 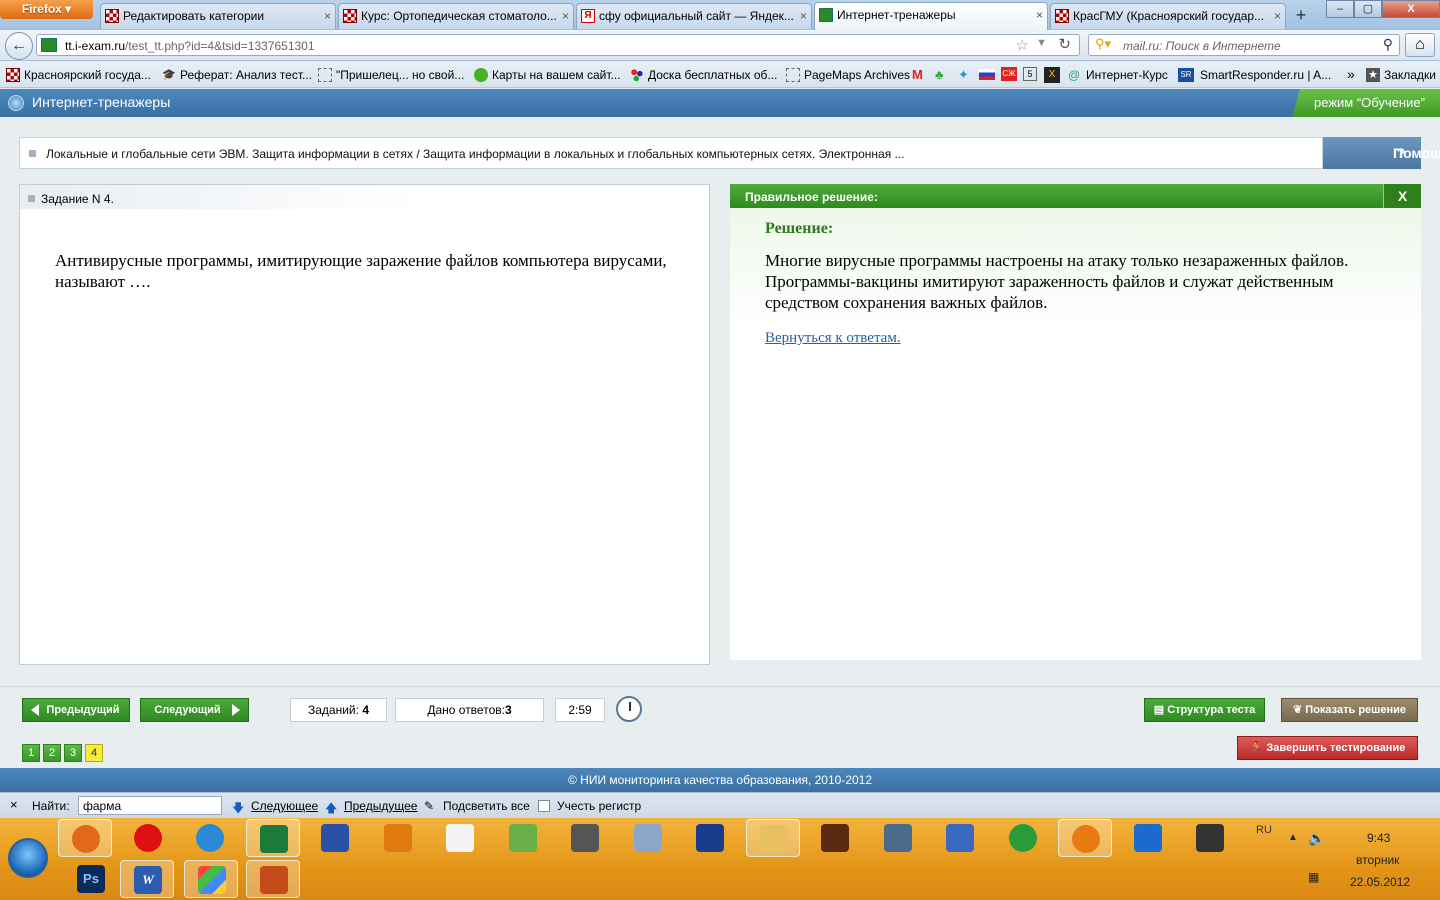 What do you see at coordinates (19, 46) in the screenshot?
I see `back-button: ←` at bounding box center [19, 46].